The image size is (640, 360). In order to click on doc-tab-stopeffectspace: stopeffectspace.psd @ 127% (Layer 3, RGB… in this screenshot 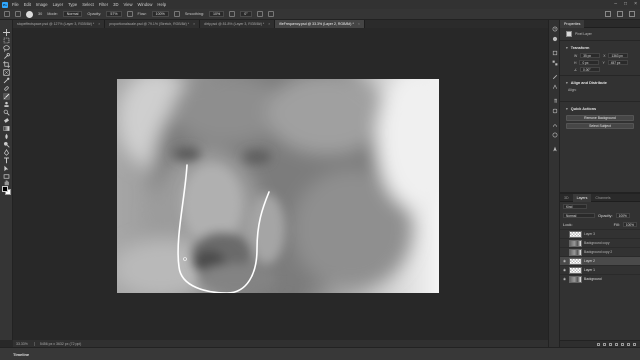, I will do `click(59, 24)`.